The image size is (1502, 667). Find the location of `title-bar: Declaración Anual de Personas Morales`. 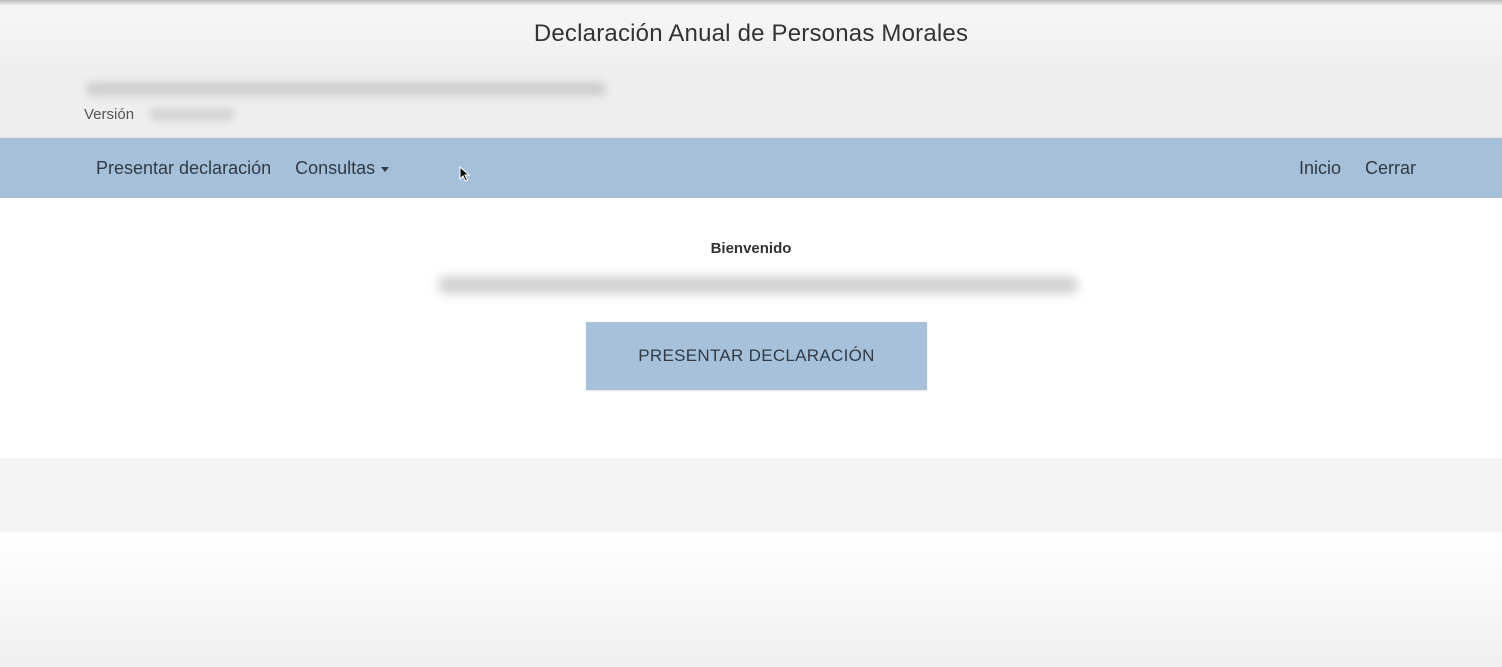

title-bar: Declaración Anual de Personas Morales is located at coordinates (751, 34).